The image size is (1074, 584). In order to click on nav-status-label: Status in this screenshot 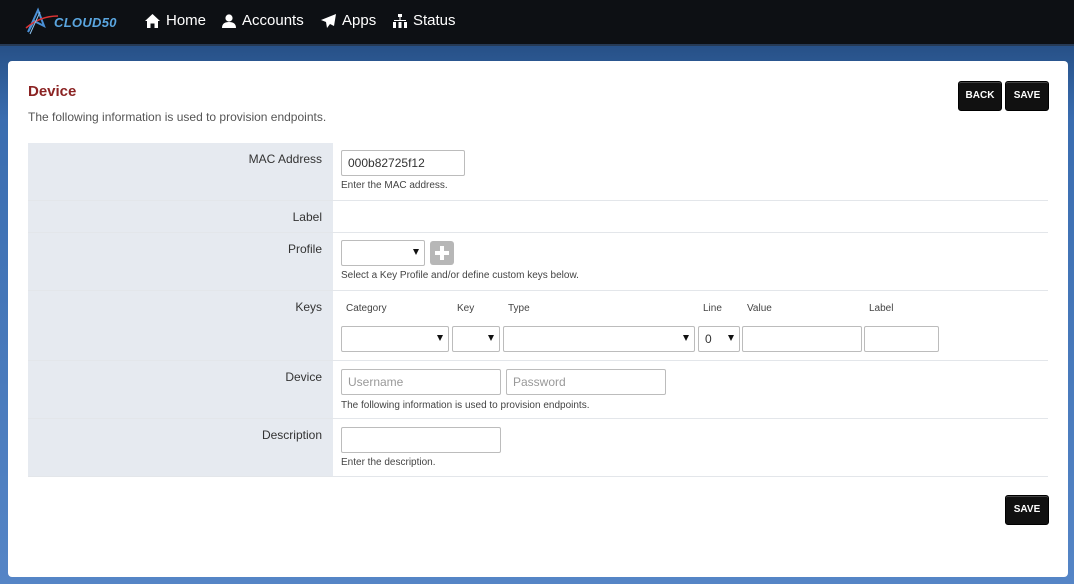, I will do `click(434, 20)`.